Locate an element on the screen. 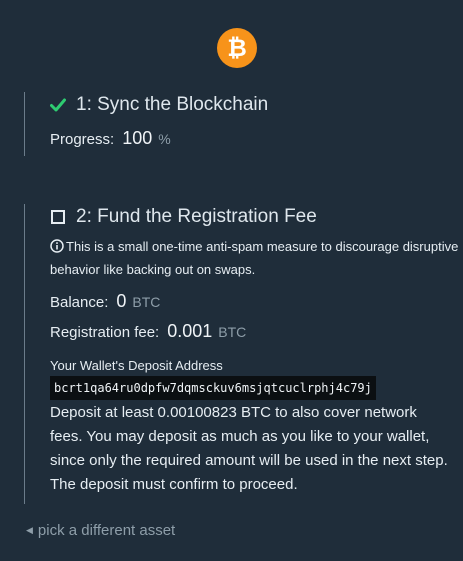 Image resolution: width=463 pixels, height=561 pixels. fee-unit: BTC is located at coordinates (232, 332).